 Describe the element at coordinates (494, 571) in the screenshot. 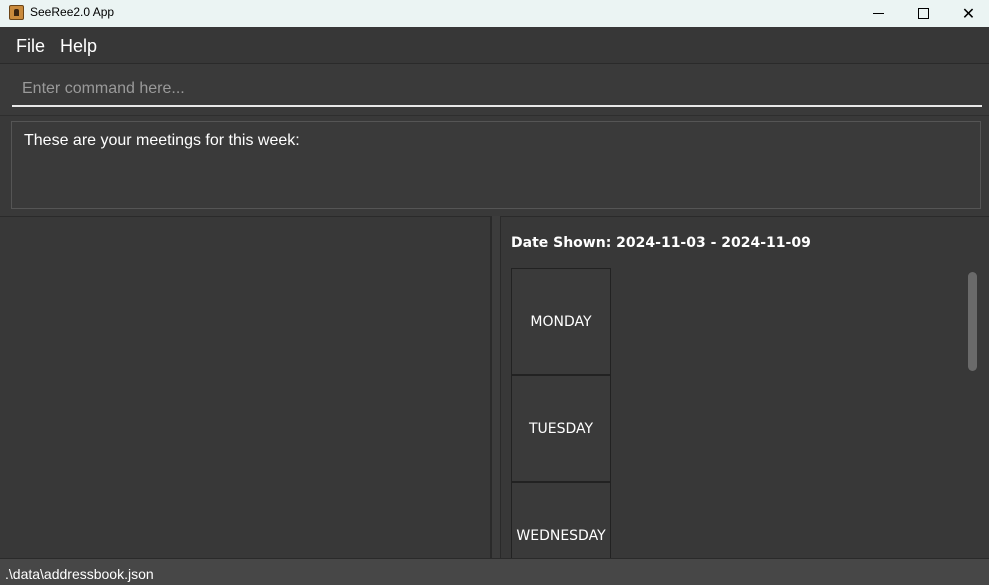

I see `status-bar: .\data\addressbook.json` at that location.